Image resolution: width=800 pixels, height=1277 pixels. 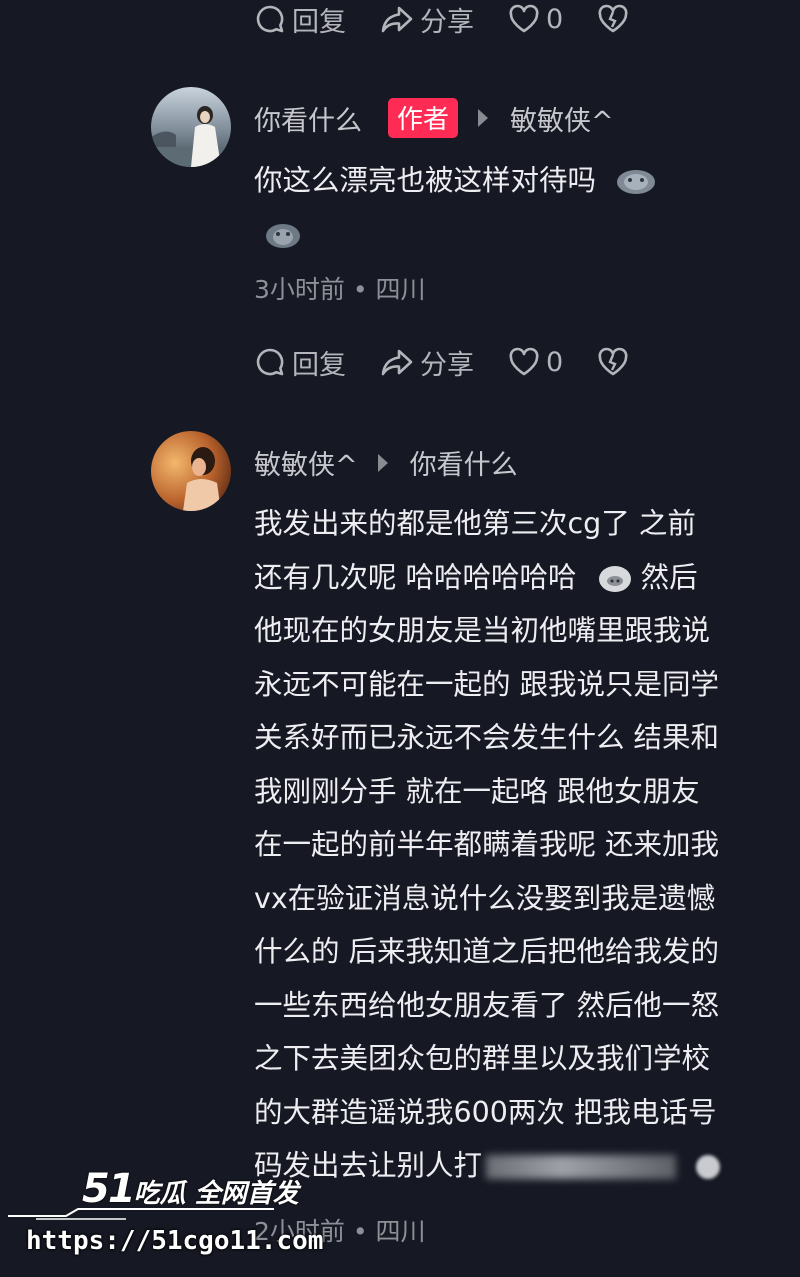 What do you see at coordinates (487, 1005) in the screenshot?
I see `comment-line: 一些东西给他女朋友看了 然后他一怒` at bounding box center [487, 1005].